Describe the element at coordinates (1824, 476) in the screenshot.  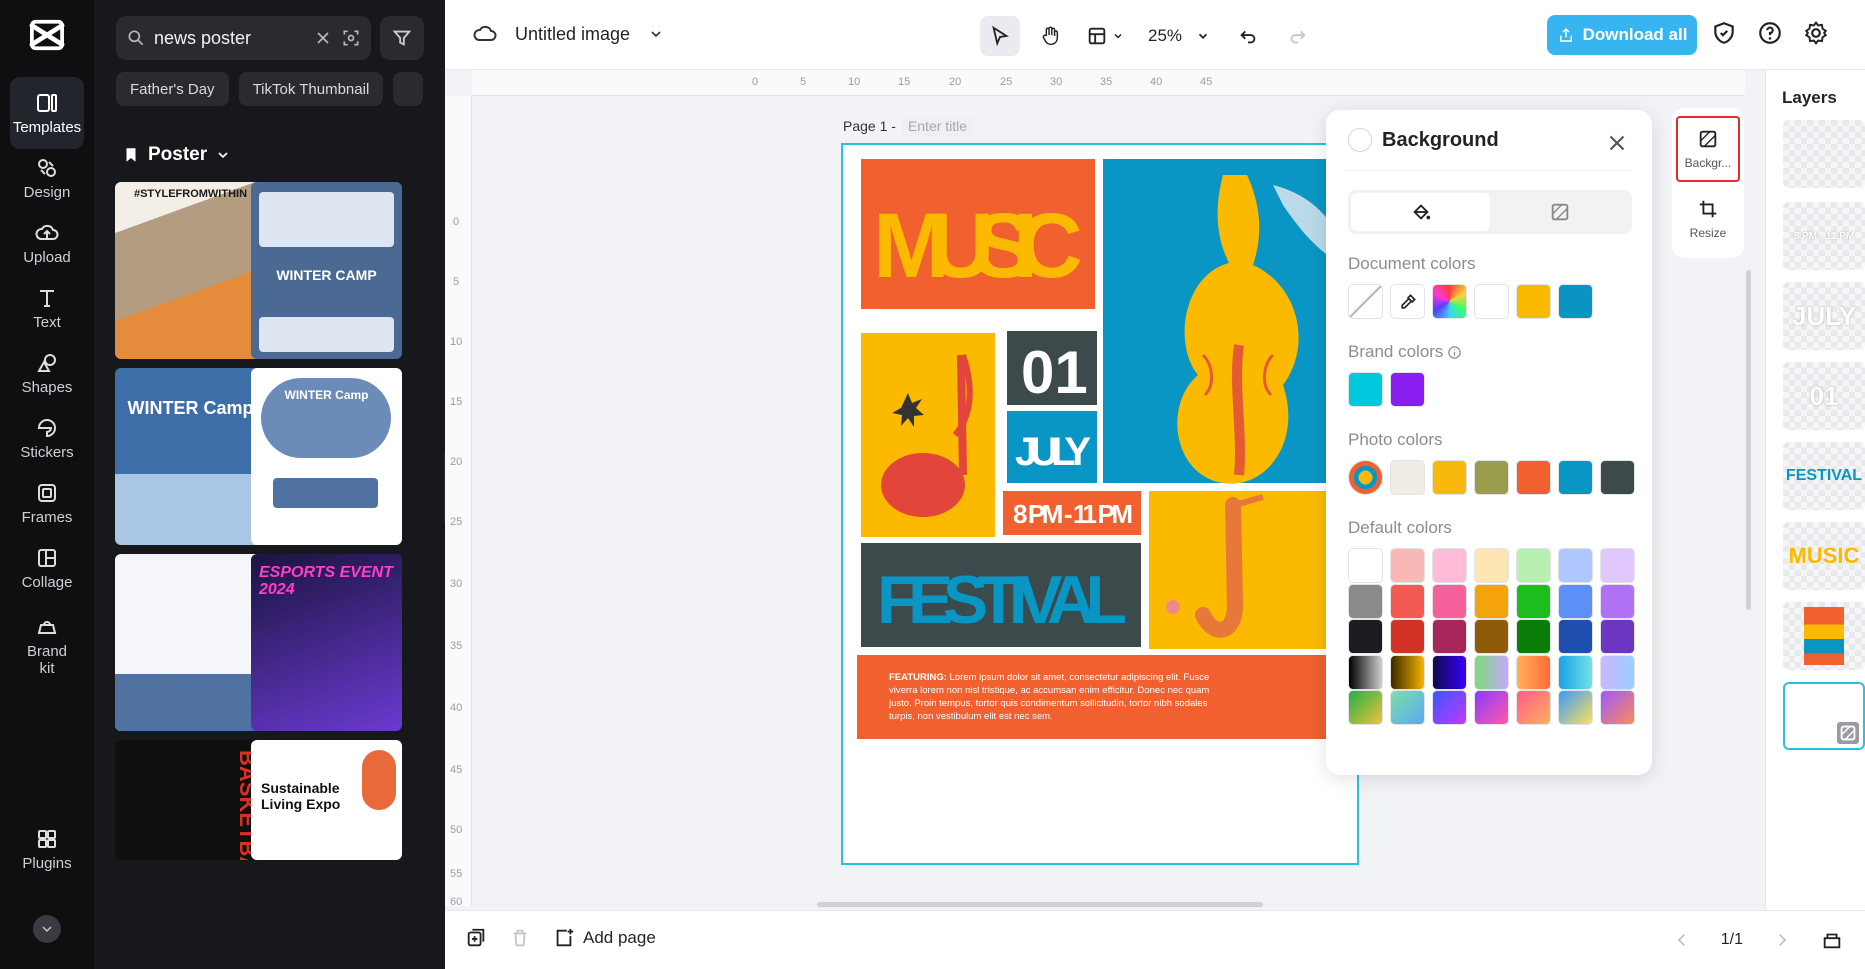
I see `layer-item: FESTIVAL` at that location.